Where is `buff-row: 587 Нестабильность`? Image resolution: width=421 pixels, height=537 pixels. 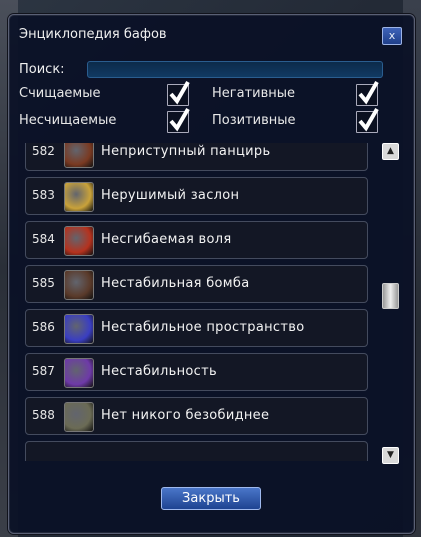 buff-row: 587 Нестабильность is located at coordinates (196, 372).